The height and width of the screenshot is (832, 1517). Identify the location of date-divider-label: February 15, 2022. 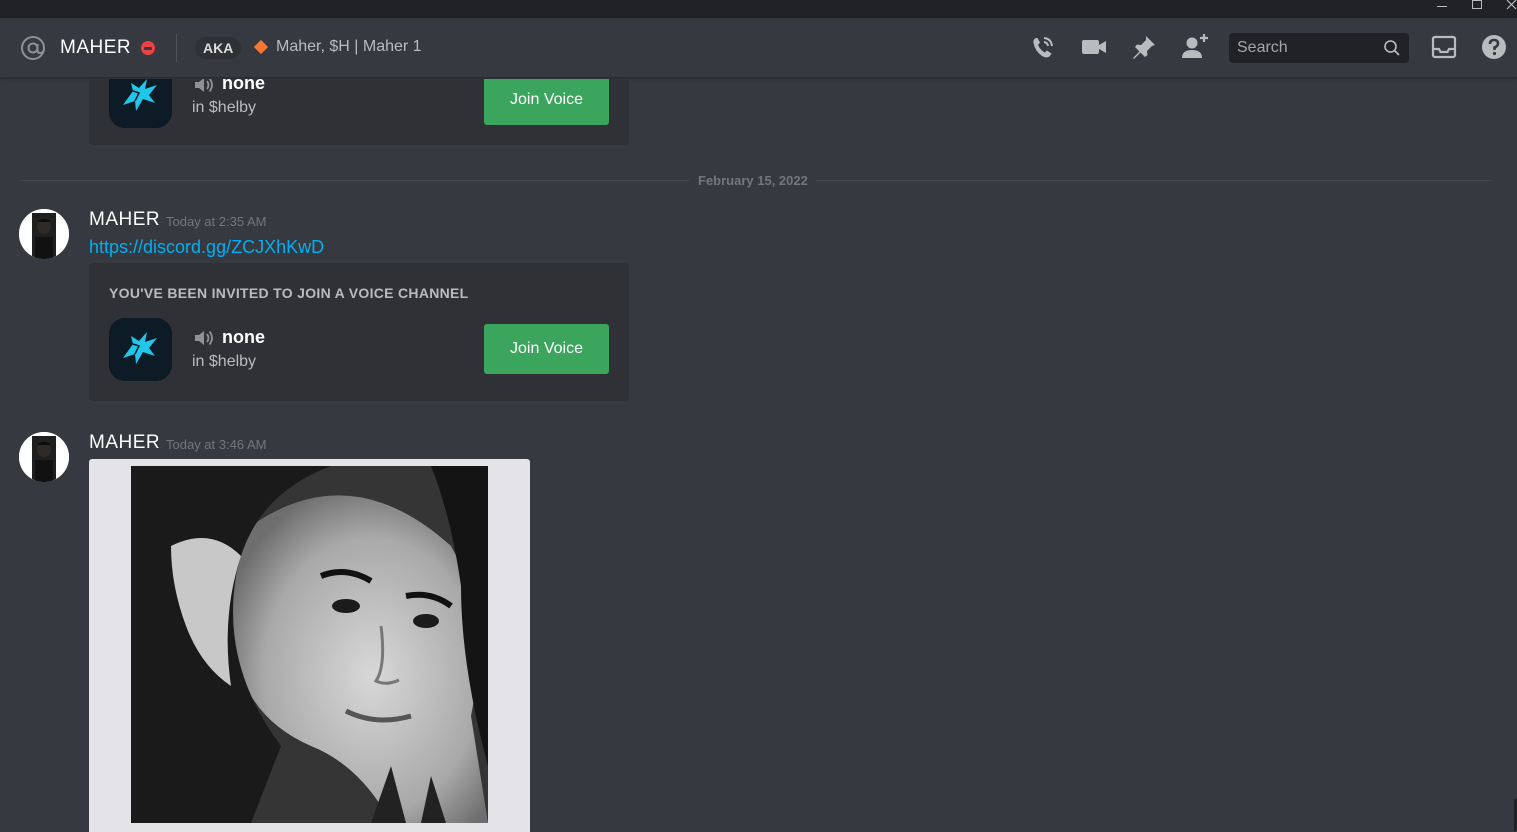
(753, 180).